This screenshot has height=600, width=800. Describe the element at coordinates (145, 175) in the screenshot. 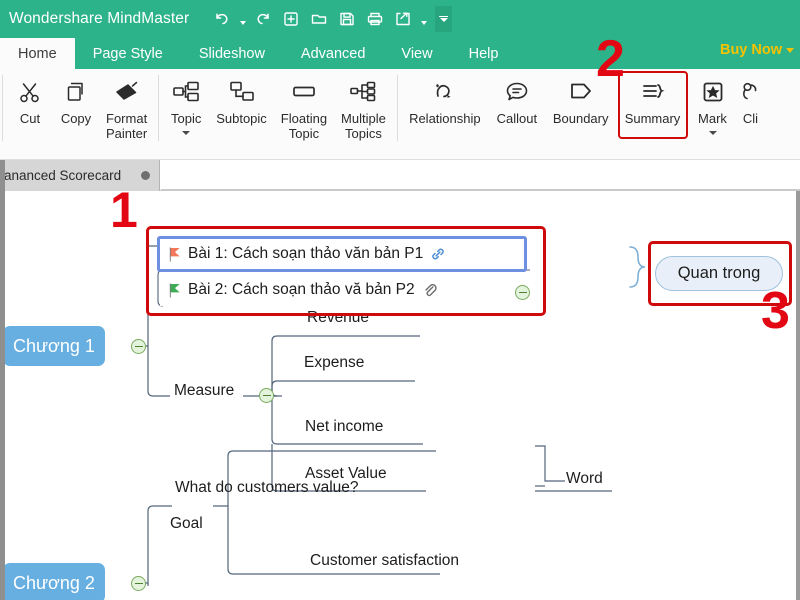

I see `unsaved-changes-dot-icon` at that location.